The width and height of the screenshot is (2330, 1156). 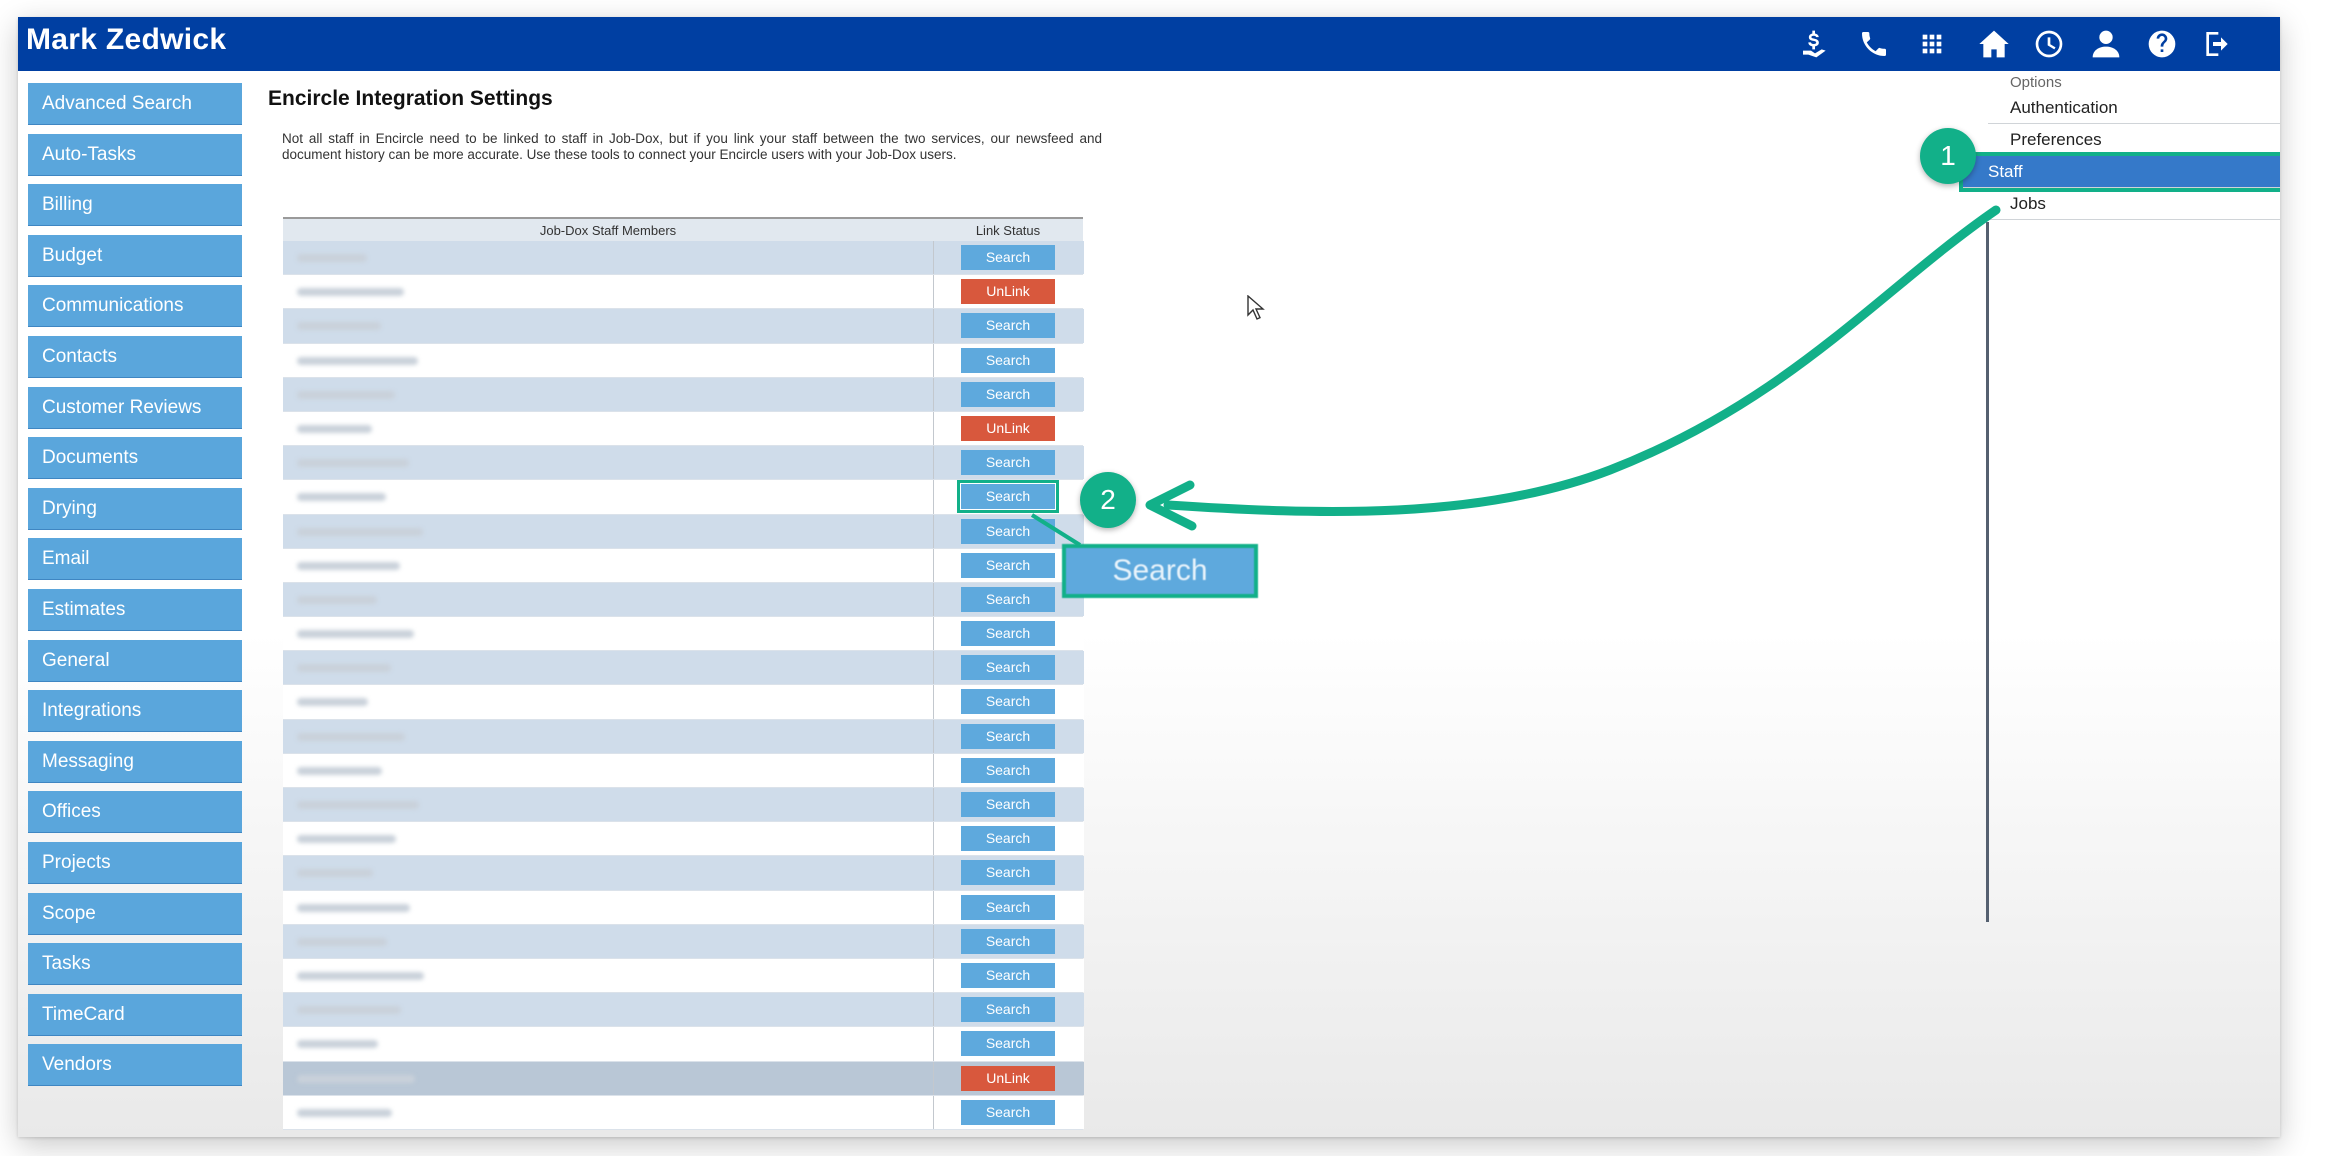 What do you see at coordinates (1948, 156) in the screenshot?
I see `step-badge-1: 1` at bounding box center [1948, 156].